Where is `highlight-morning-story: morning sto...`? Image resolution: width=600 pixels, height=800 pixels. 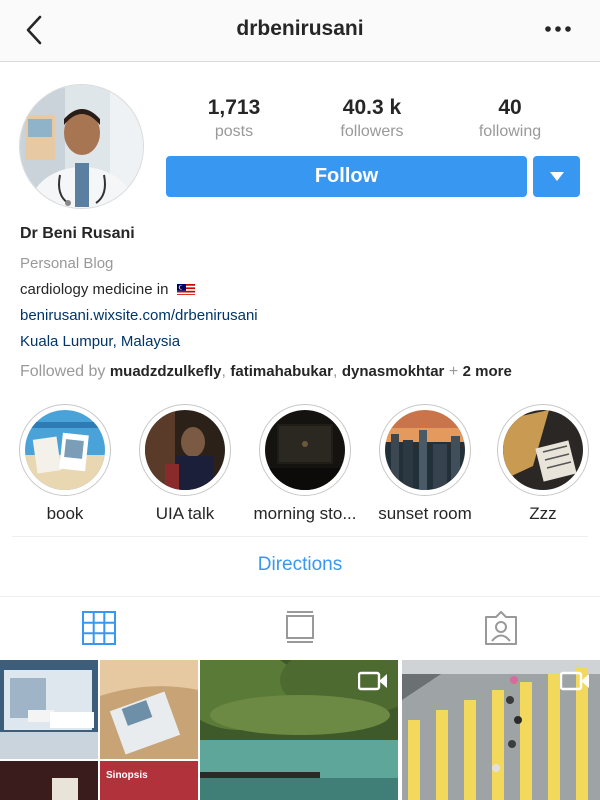
highlight-morning-story: morning sto... is located at coordinates (305, 463).